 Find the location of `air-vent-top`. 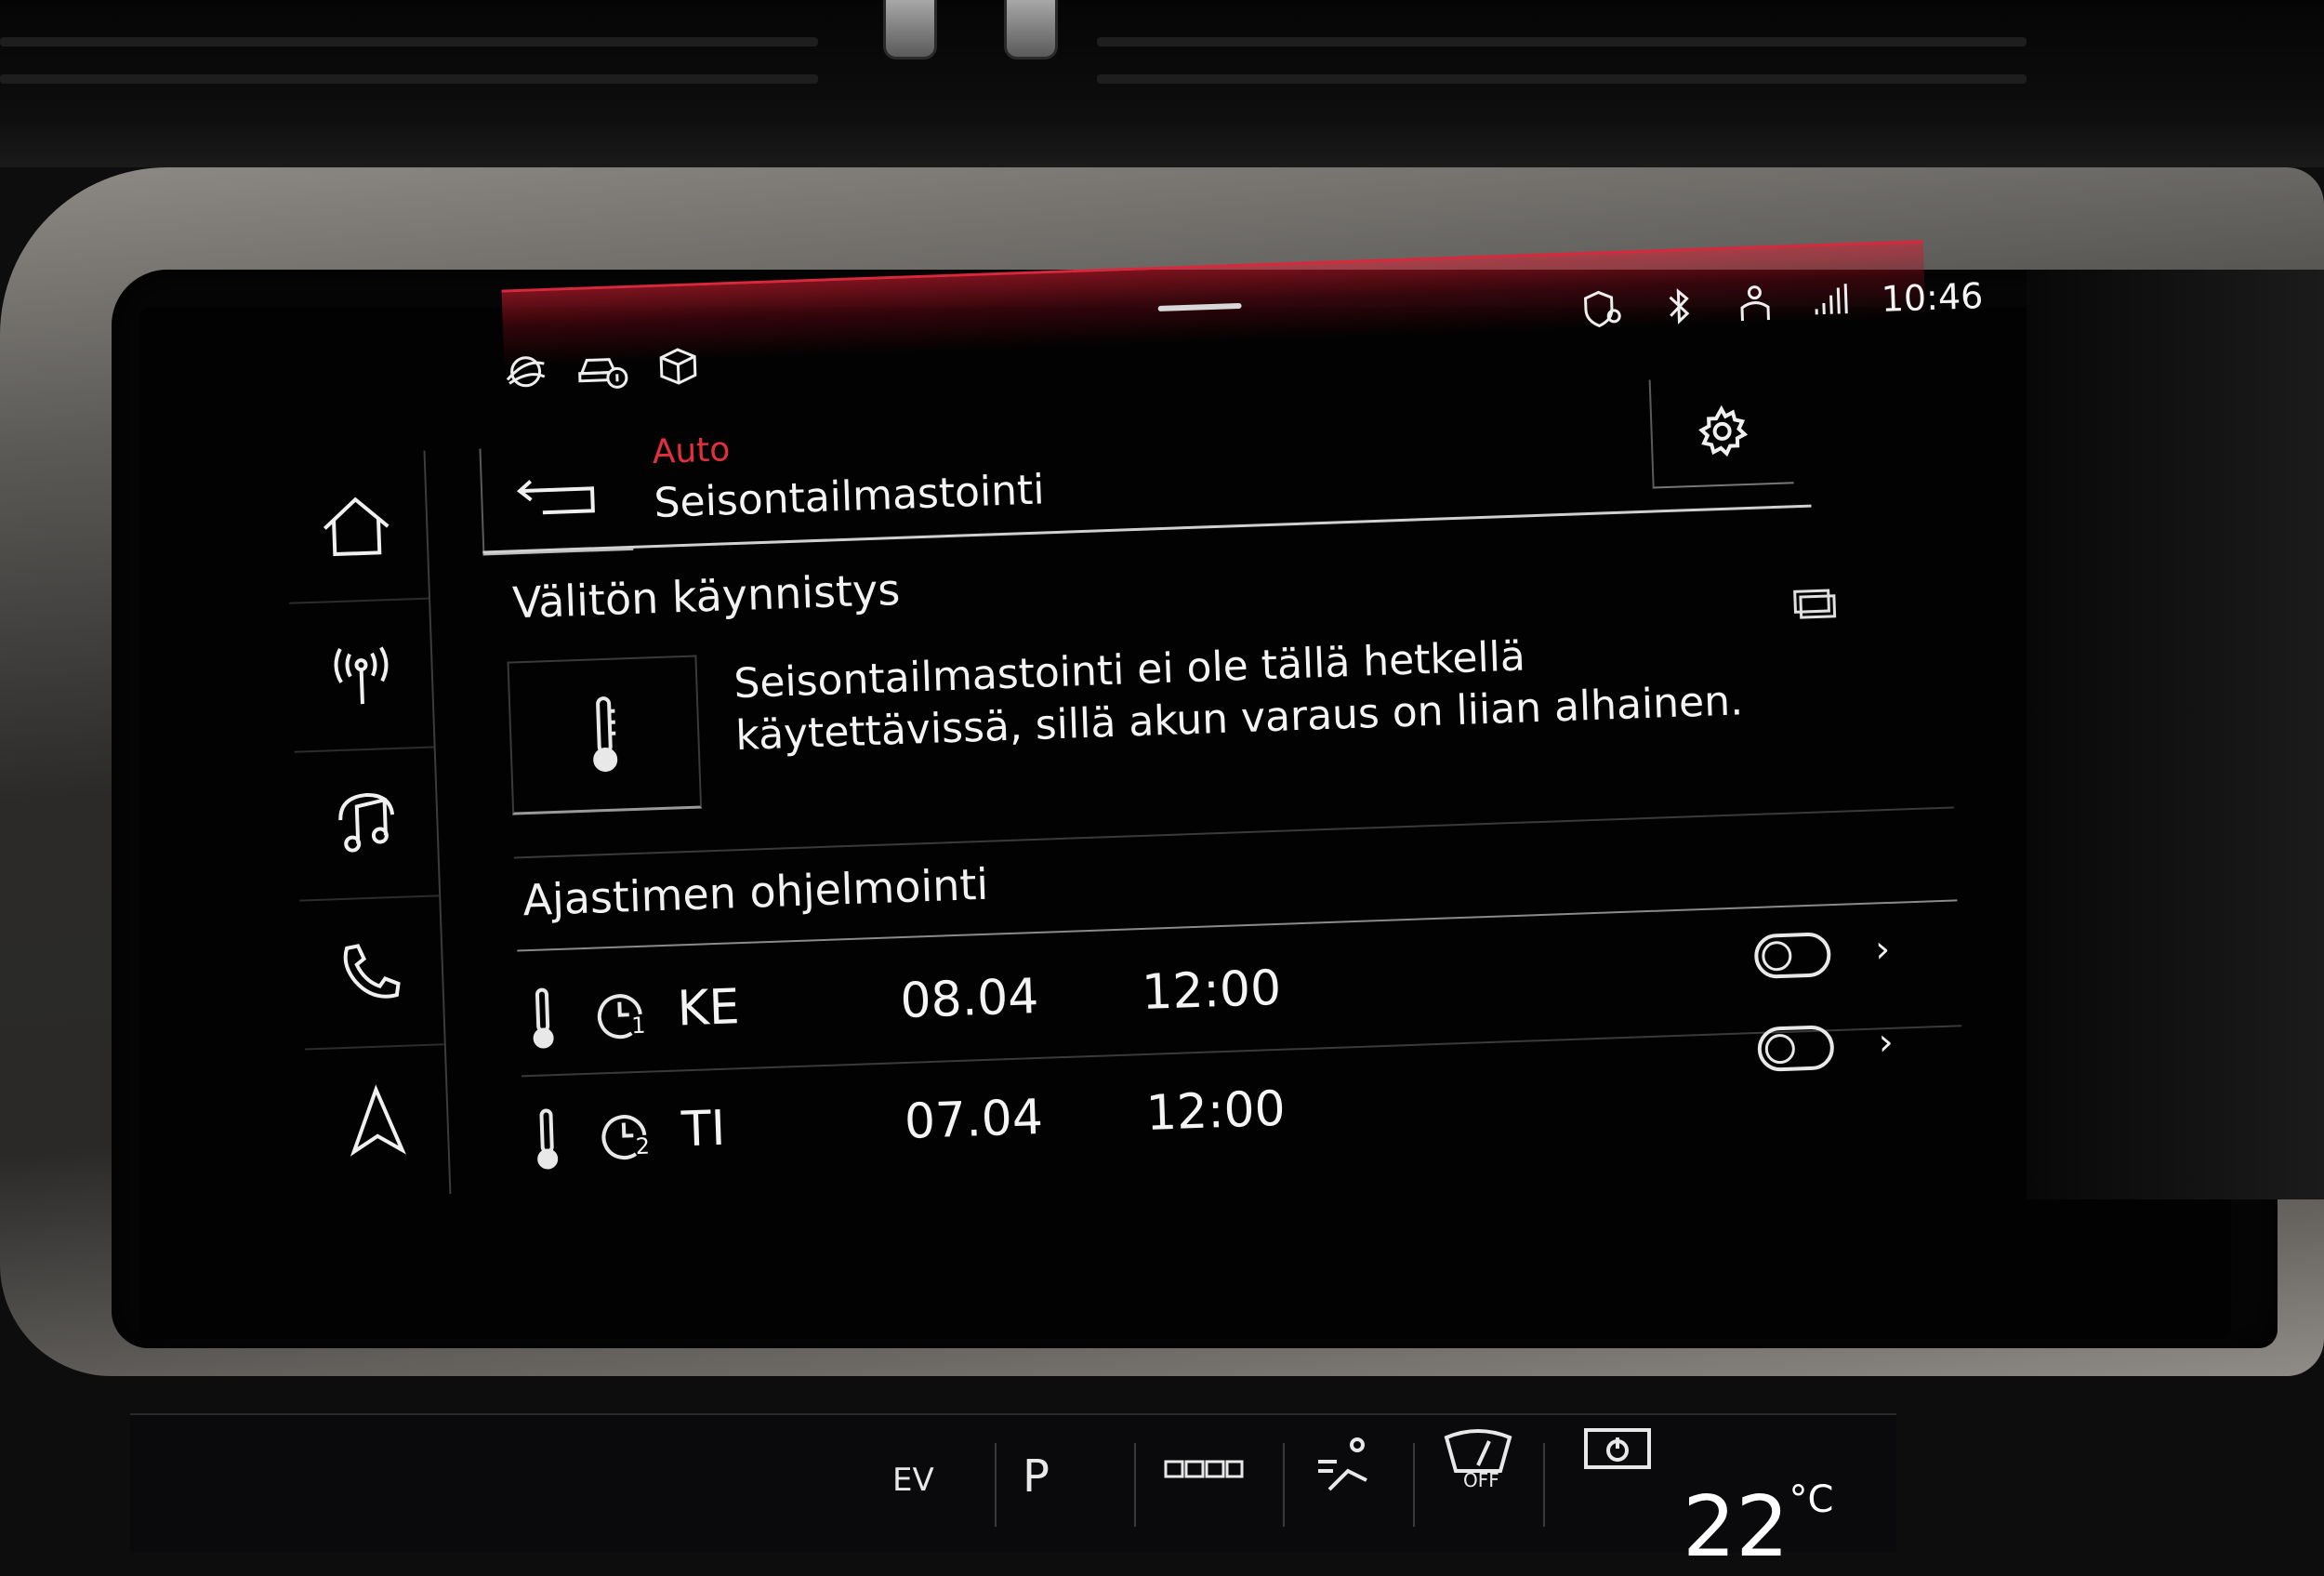

air-vent-top is located at coordinates (1162, 83).